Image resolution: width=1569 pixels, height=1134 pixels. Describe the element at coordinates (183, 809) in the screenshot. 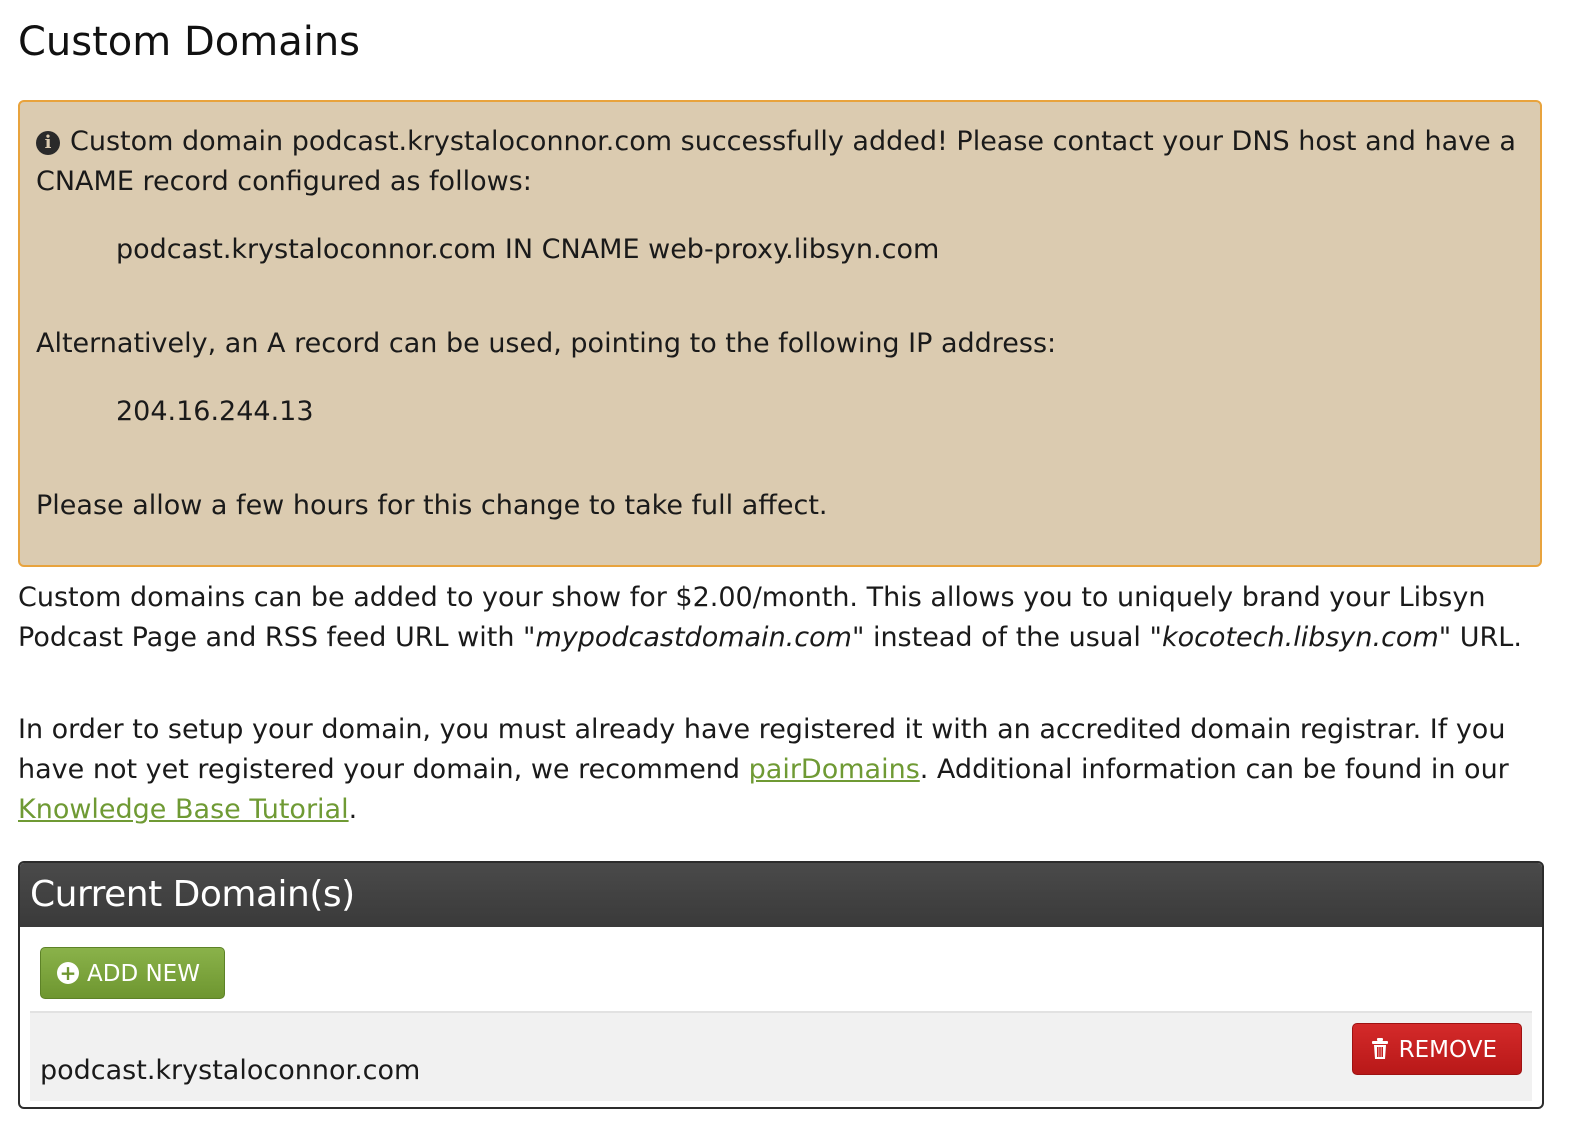

I see `knowledge-base-link: Knowledge Base Tutorial` at that location.